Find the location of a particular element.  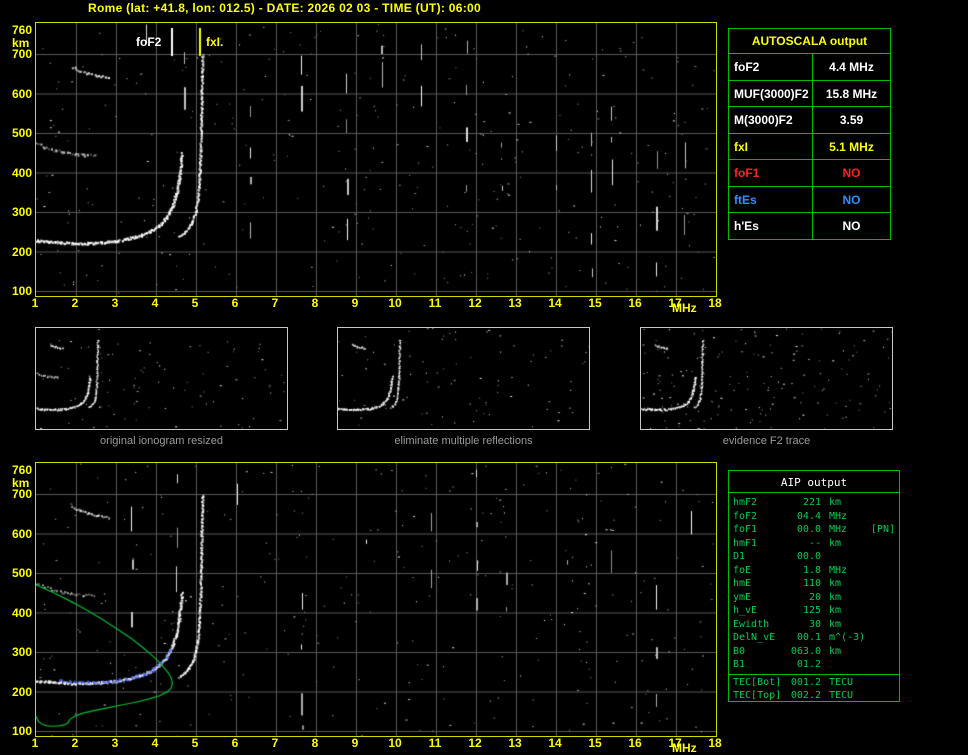

bottom-x-tick-15: 15 is located at coordinates (595, 743).